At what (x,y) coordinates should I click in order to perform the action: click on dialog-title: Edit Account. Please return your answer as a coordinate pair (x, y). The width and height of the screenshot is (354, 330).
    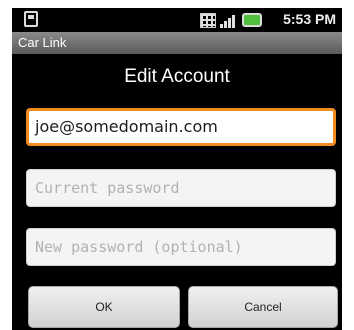
    Looking at the image, I should click on (177, 76).